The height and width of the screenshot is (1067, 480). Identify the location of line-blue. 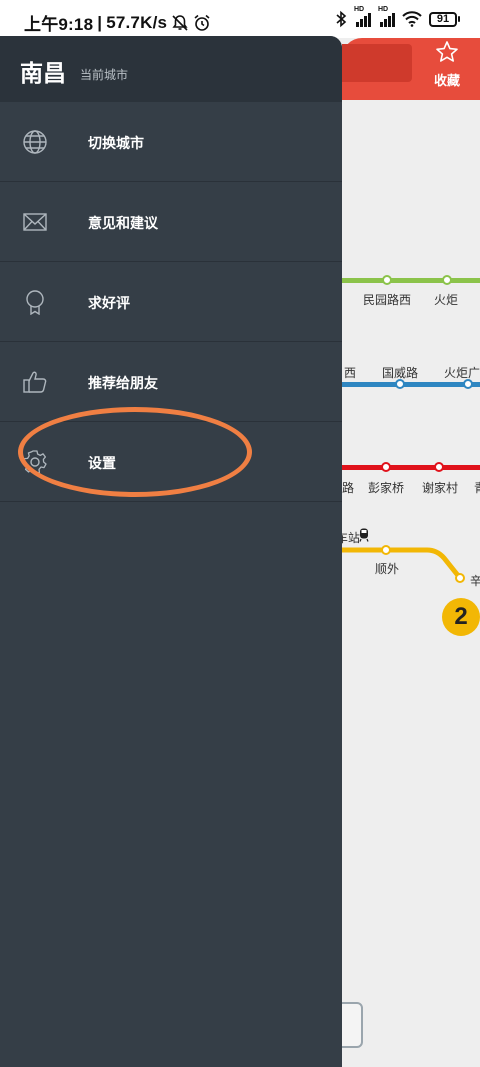
(411, 384).